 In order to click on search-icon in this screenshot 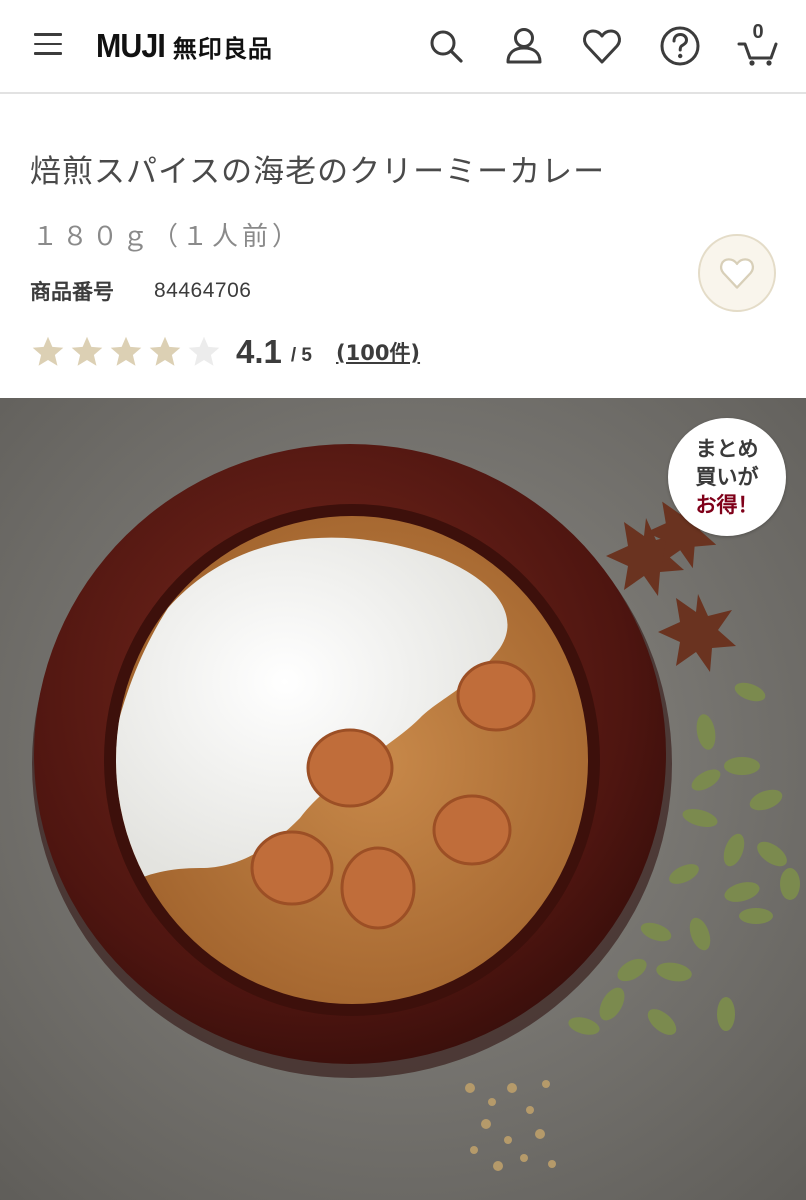, I will do `click(446, 46)`.